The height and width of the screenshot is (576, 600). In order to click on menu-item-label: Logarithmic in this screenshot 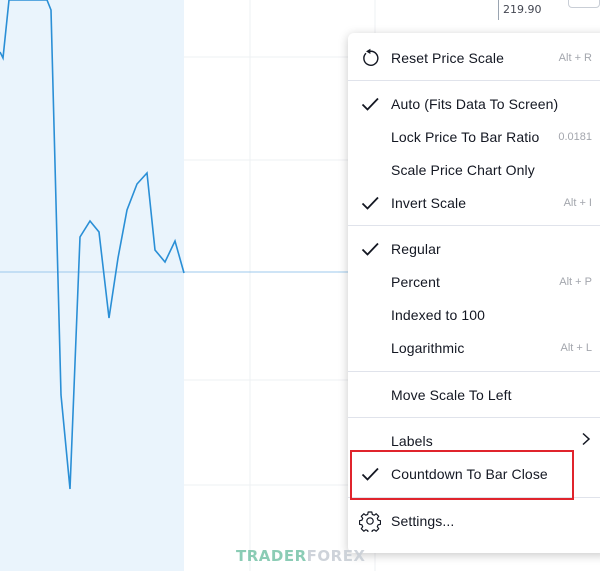, I will do `click(428, 347)`.